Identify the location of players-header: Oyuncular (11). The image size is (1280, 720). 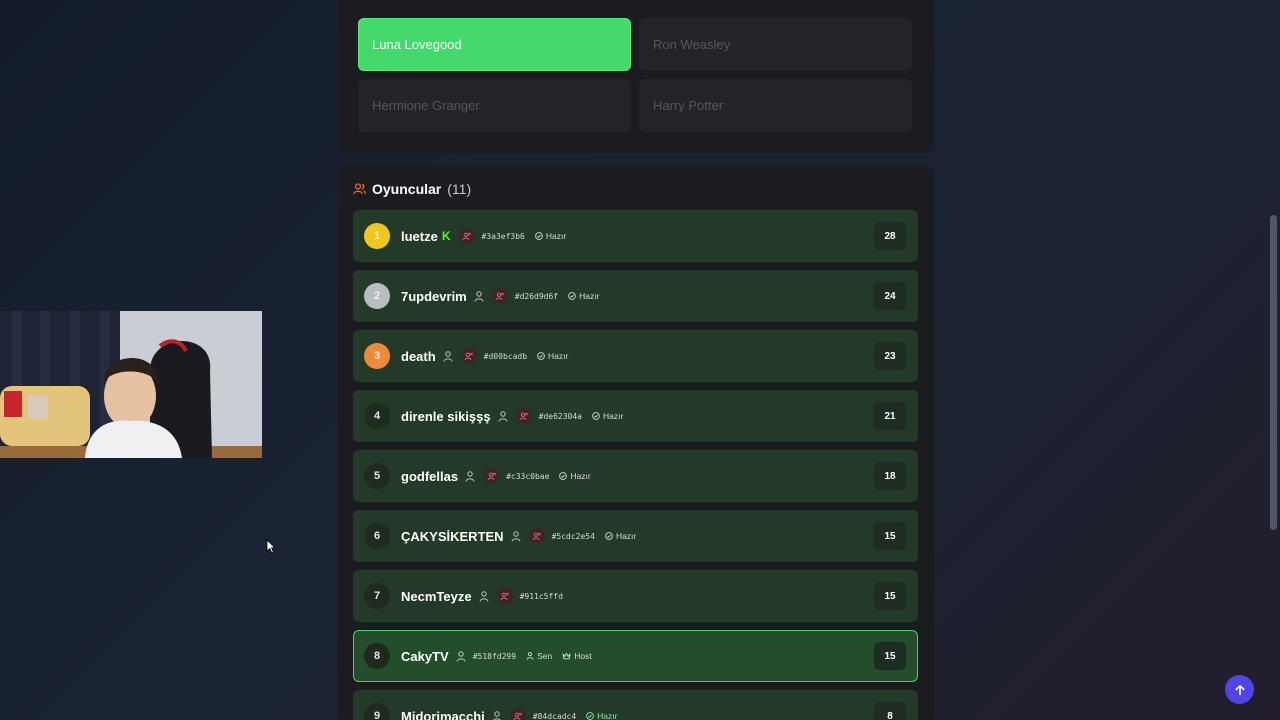
(412, 189).